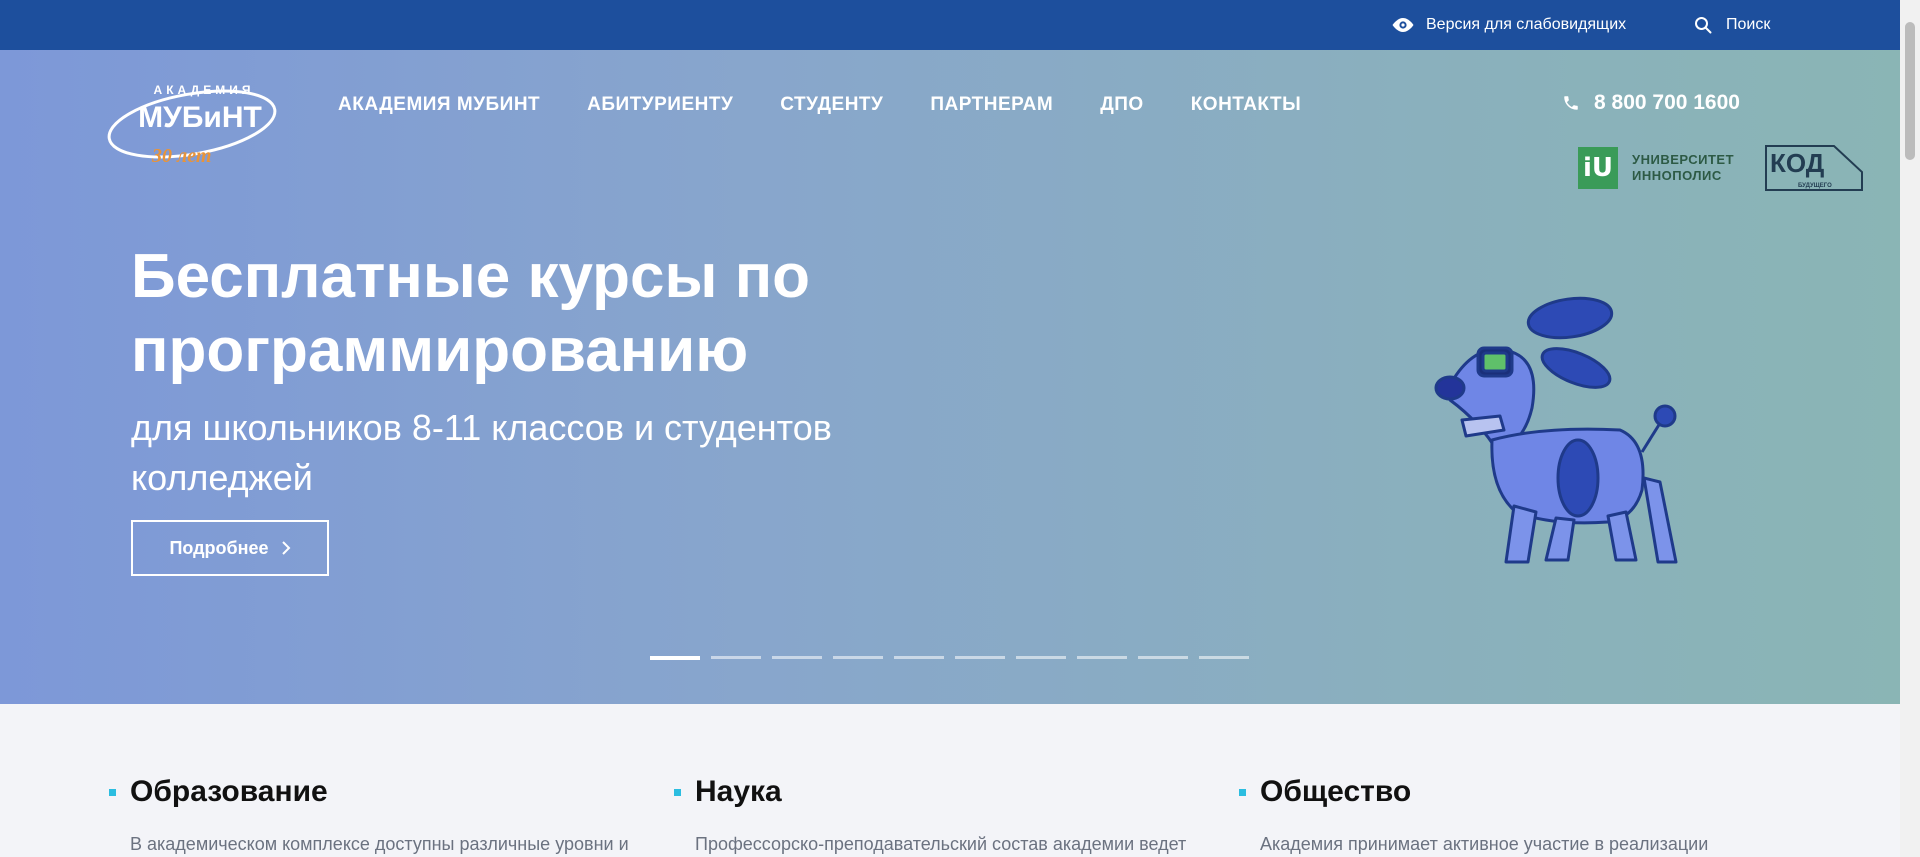 The image size is (1920, 857). Describe the element at coordinates (1677, 175) in the screenshot. I see `innopolis-line2: ИННОПОЛИС` at that location.